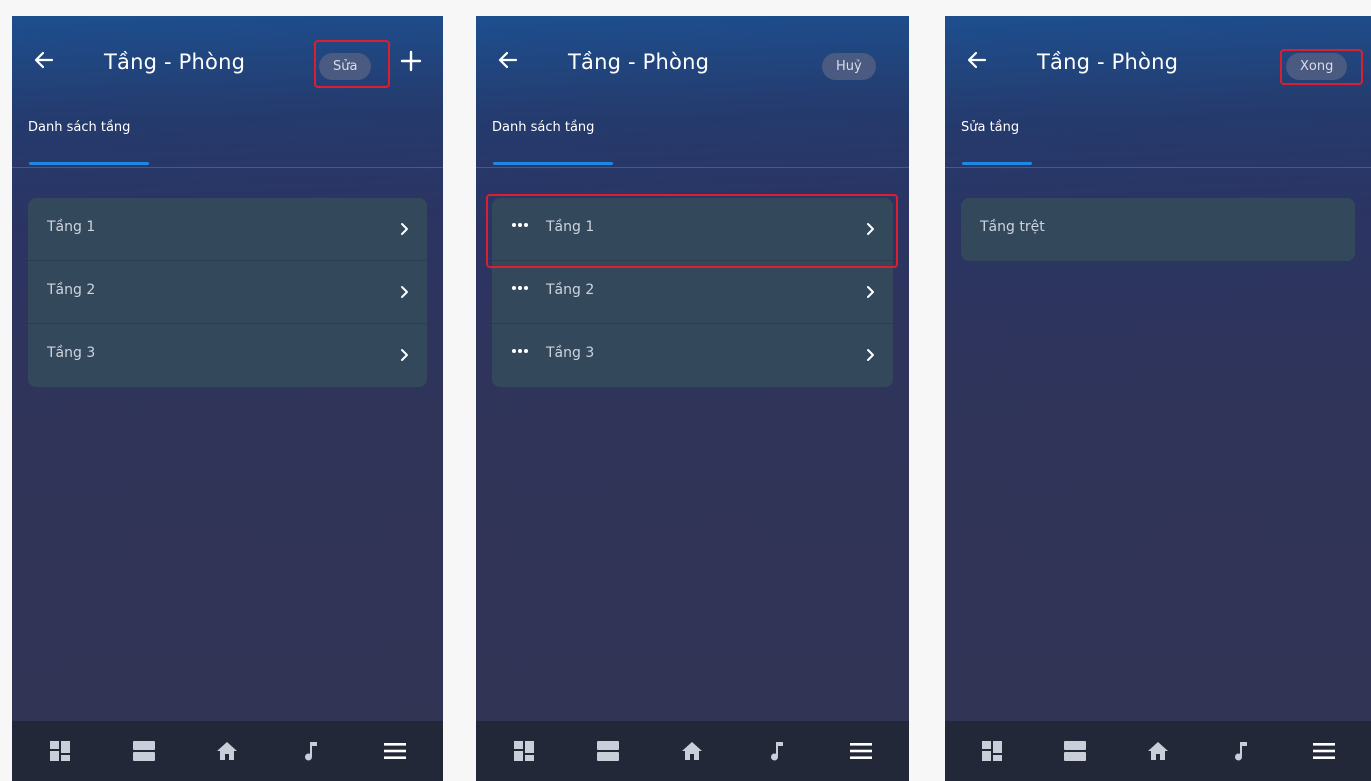 The image size is (1371, 781). What do you see at coordinates (1317, 66) in the screenshot?
I see `done-button: Xong` at bounding box center [1317, 66].